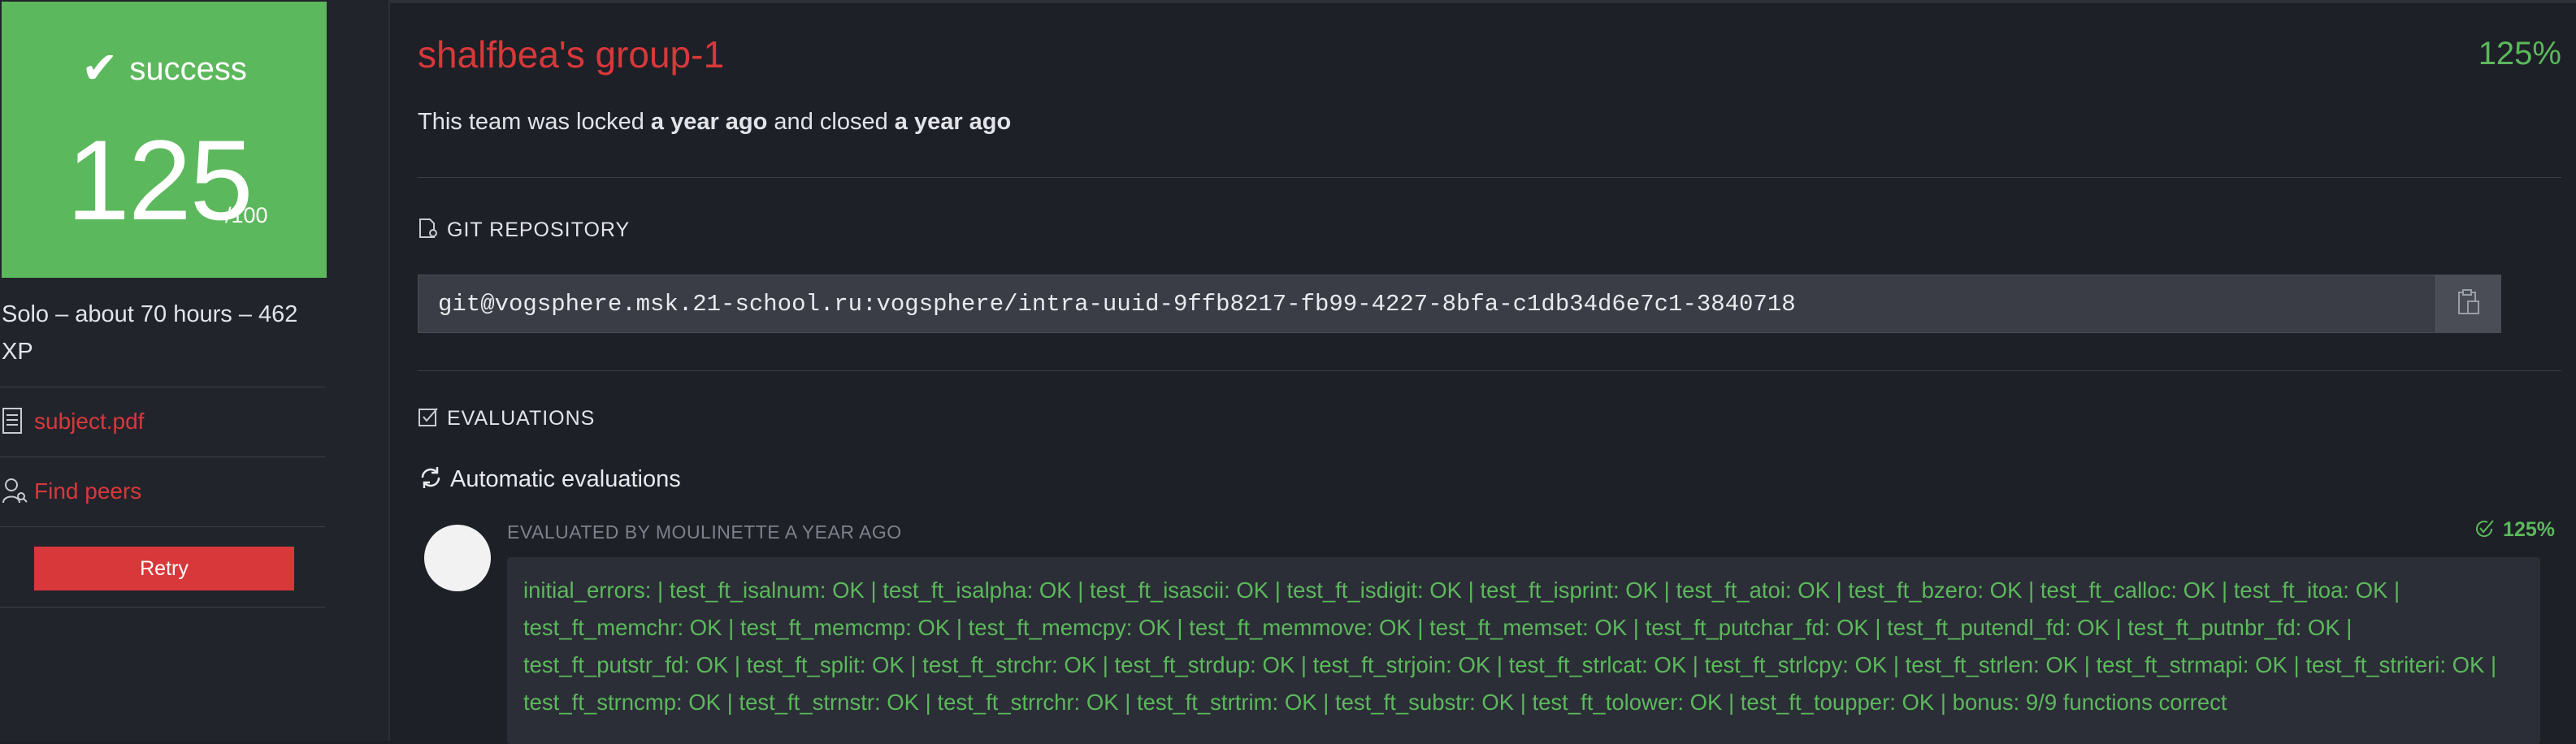 Image resolution: width=2576 pixels, height=744 pixels. I want to click on automatic-evaluations-header: Automatic evaluations, so click(549, 479).